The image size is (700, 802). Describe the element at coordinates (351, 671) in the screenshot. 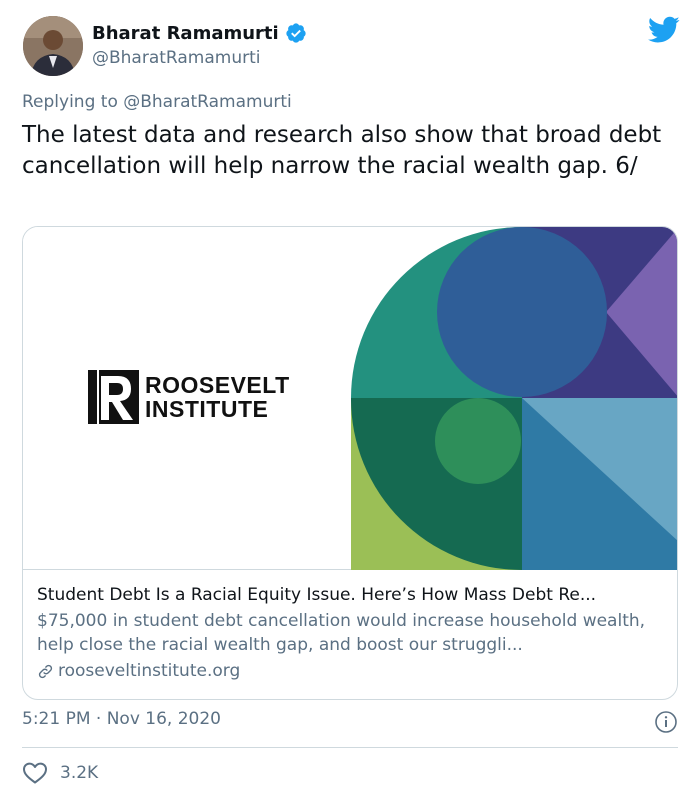

I see `card-domain: rooseveltinstitute.org` at that location.